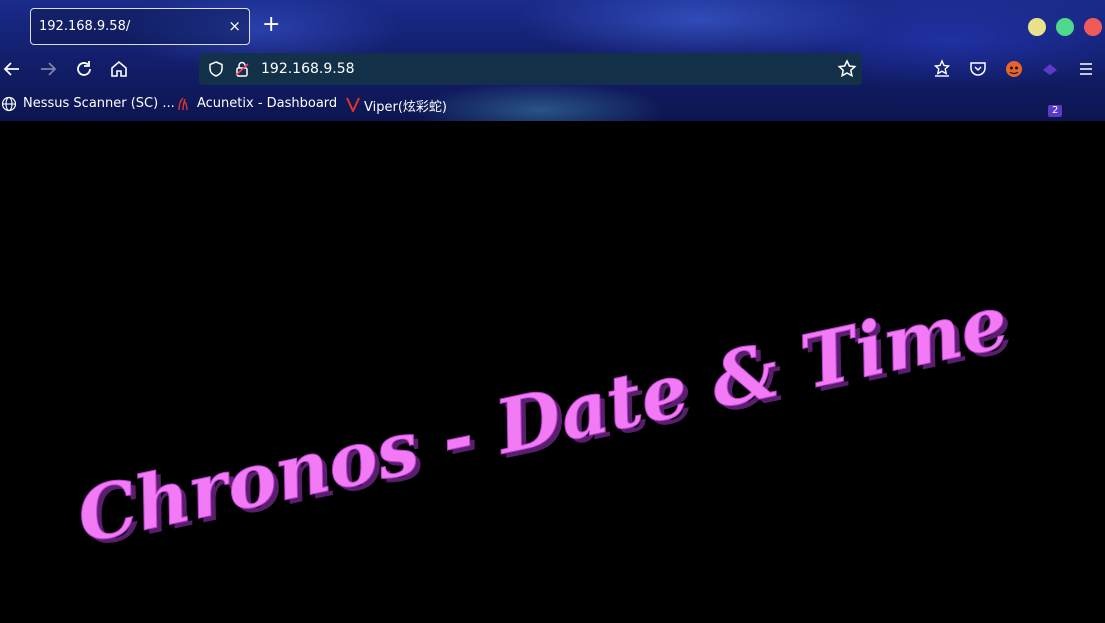 Image resolution: width=1105 pixels, height=623 pixels. I want to click on viper-v-icon, so click(353, 105).